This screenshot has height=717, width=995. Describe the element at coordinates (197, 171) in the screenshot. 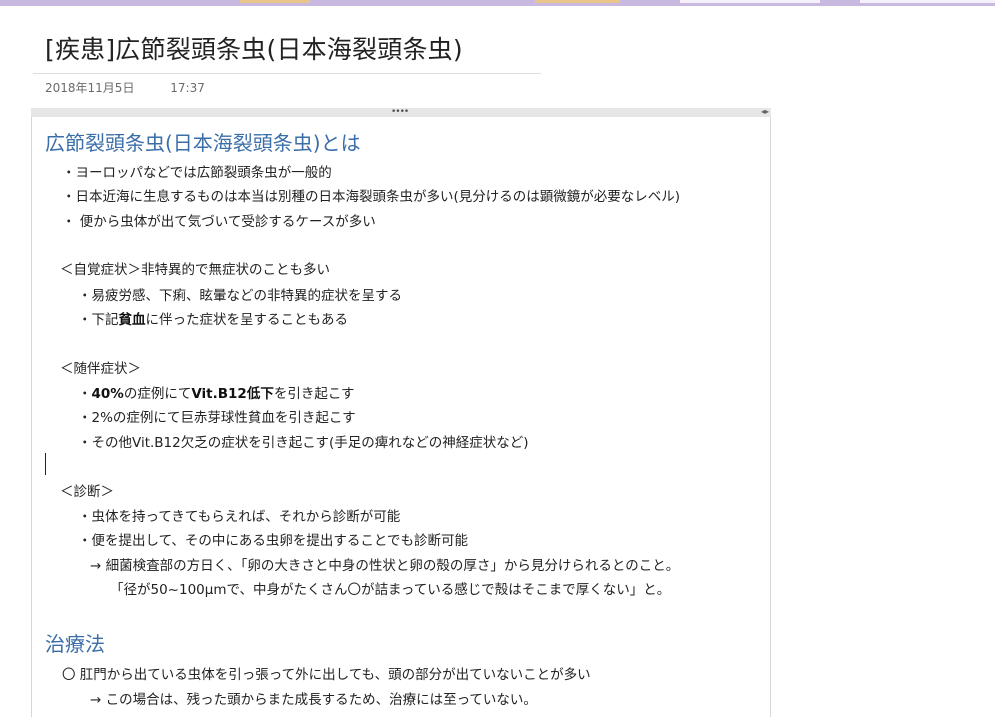

I see `note-line: ・ヨーロッパなどでは広節裂頭条虫が一般的` at that location.